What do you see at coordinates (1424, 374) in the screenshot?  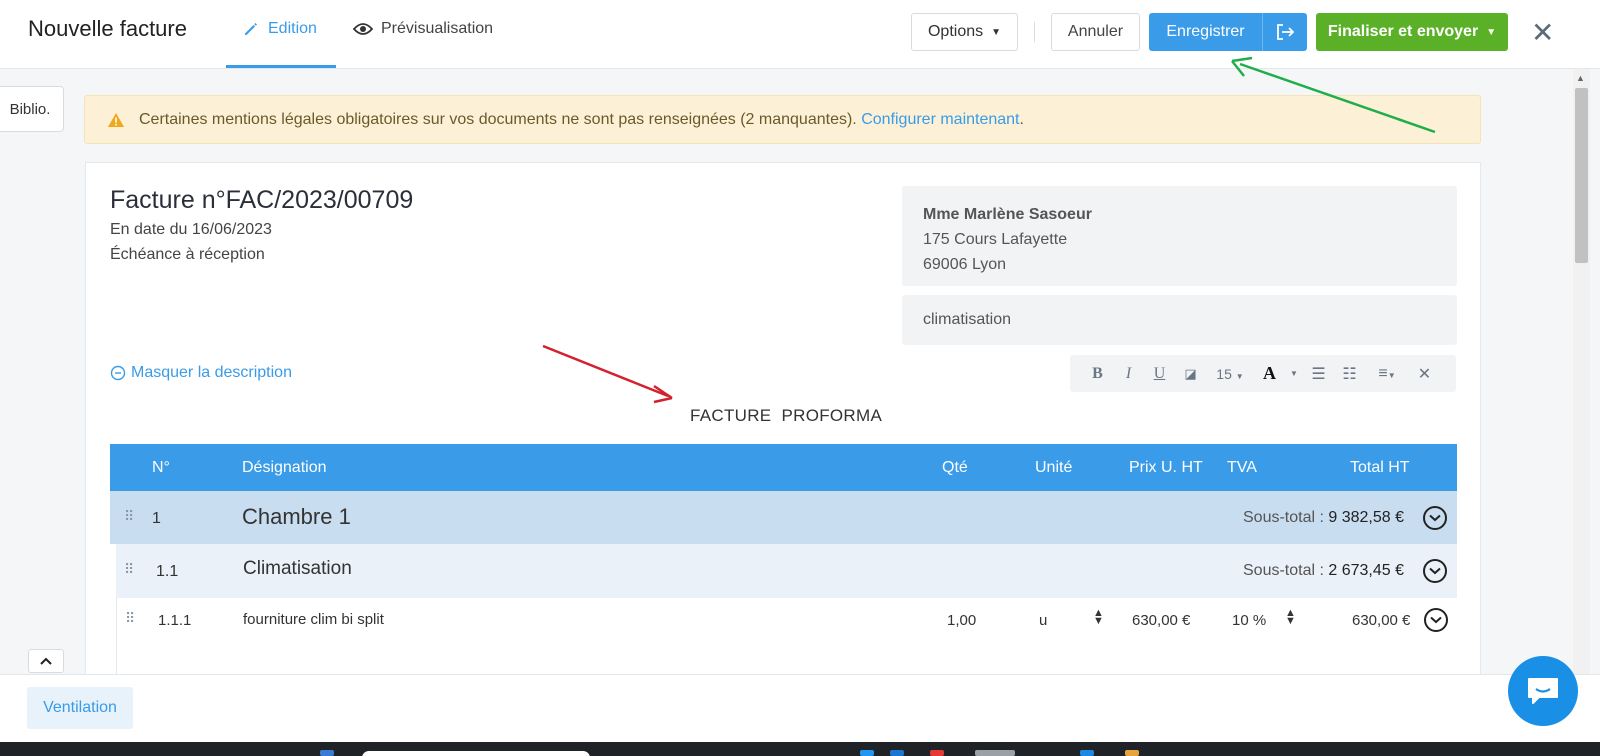 I see `remove-format-icon: ✕` at bounding box center [1424, 374].